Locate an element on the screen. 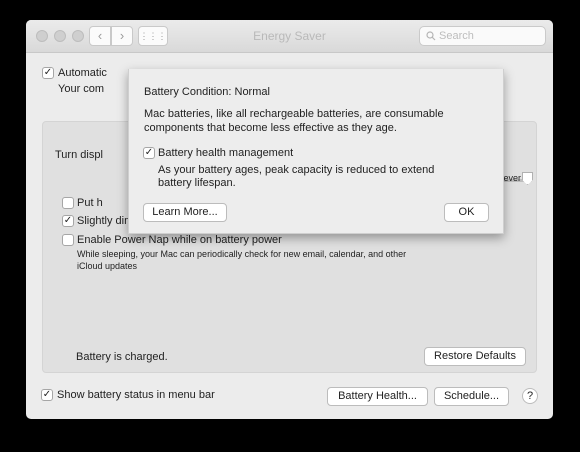 The image size is (580, 452). battery-condition-value: Normal is located at coordinates (252, 92).